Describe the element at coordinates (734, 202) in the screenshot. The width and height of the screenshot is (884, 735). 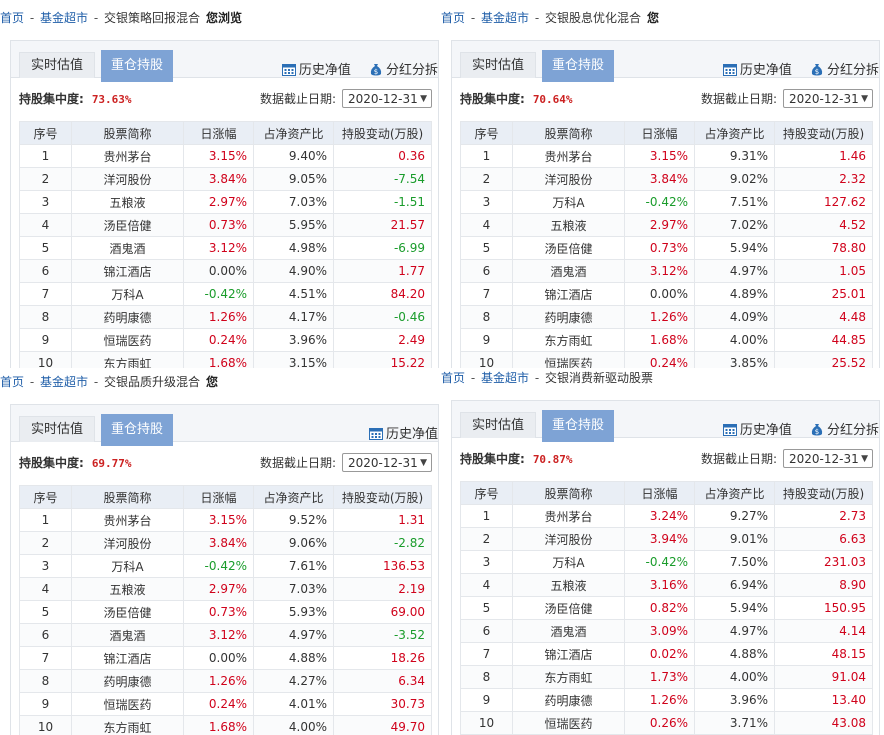
I see `net-asset-ratio: 7.51%` at that location.